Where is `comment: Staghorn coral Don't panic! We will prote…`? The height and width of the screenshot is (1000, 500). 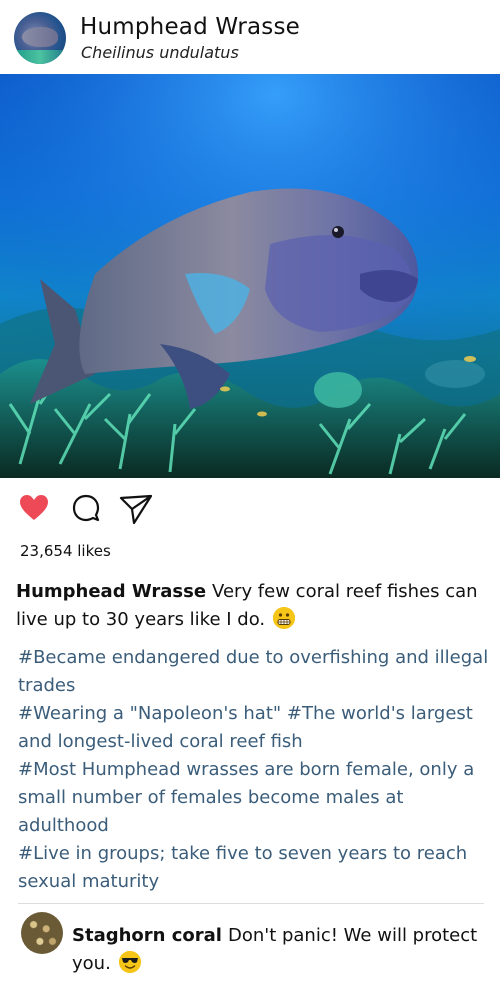 comment: Staghorn coral Don't panic! We will prote… is located at coordinates (281, 950).